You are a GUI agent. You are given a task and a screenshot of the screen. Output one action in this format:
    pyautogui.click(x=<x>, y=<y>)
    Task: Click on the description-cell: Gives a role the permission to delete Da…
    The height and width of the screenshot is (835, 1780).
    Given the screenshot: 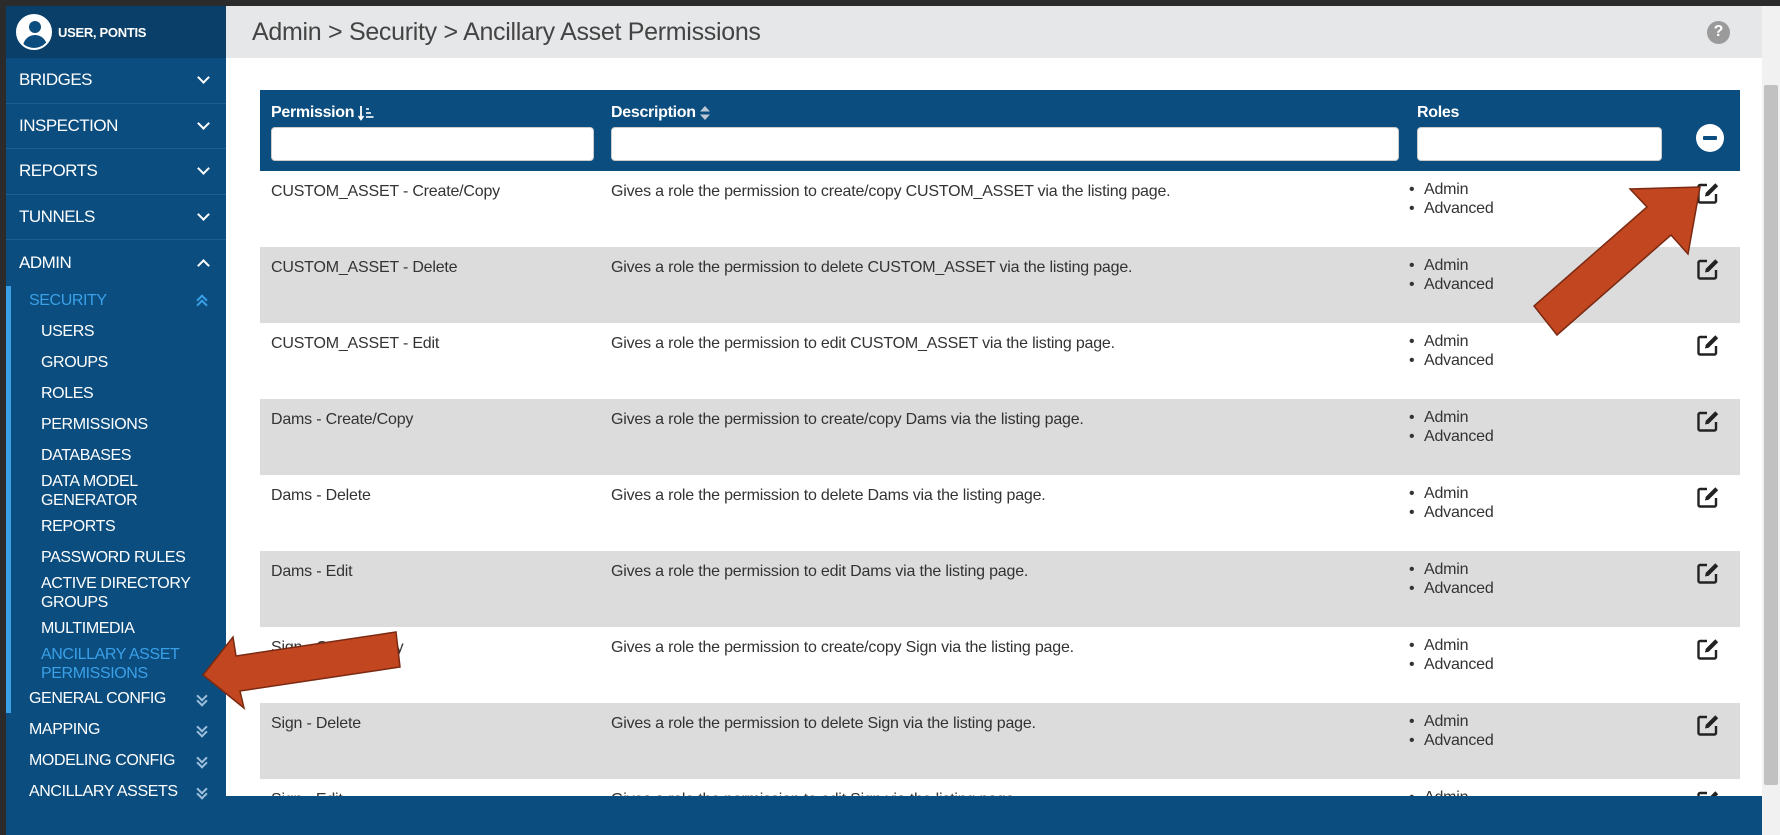 What is the action you would take?
    pyautogui.click(x=828, y=495)
    